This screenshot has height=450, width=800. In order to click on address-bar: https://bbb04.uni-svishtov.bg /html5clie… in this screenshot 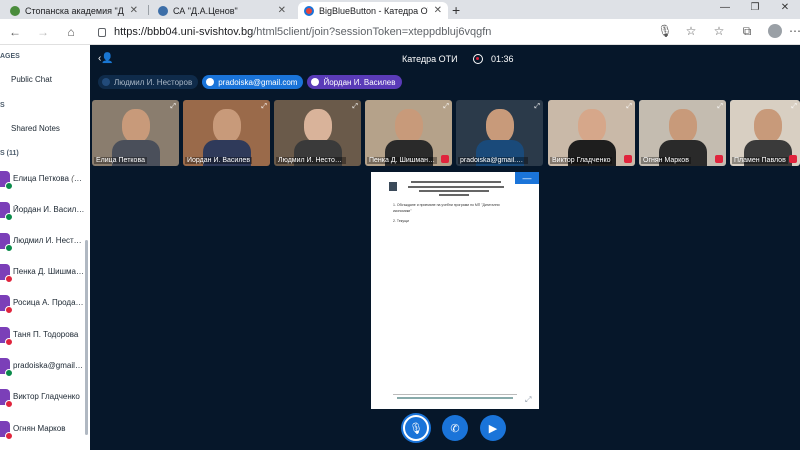, I will do `click(371, 32)`.